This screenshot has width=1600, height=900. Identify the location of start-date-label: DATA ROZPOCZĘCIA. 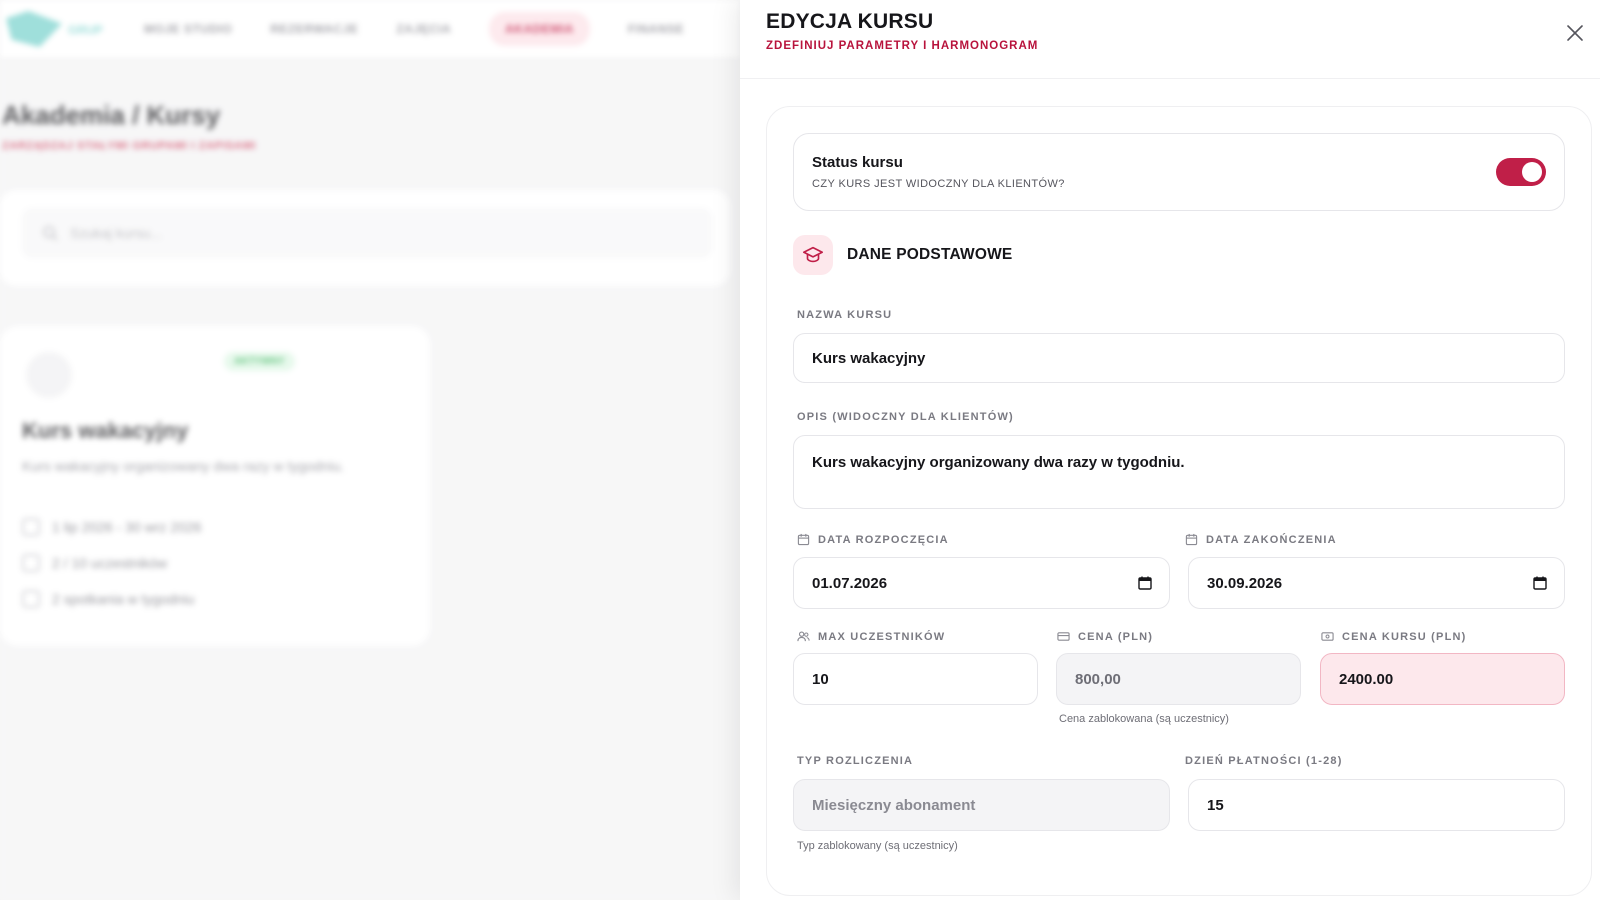
(873, 539).